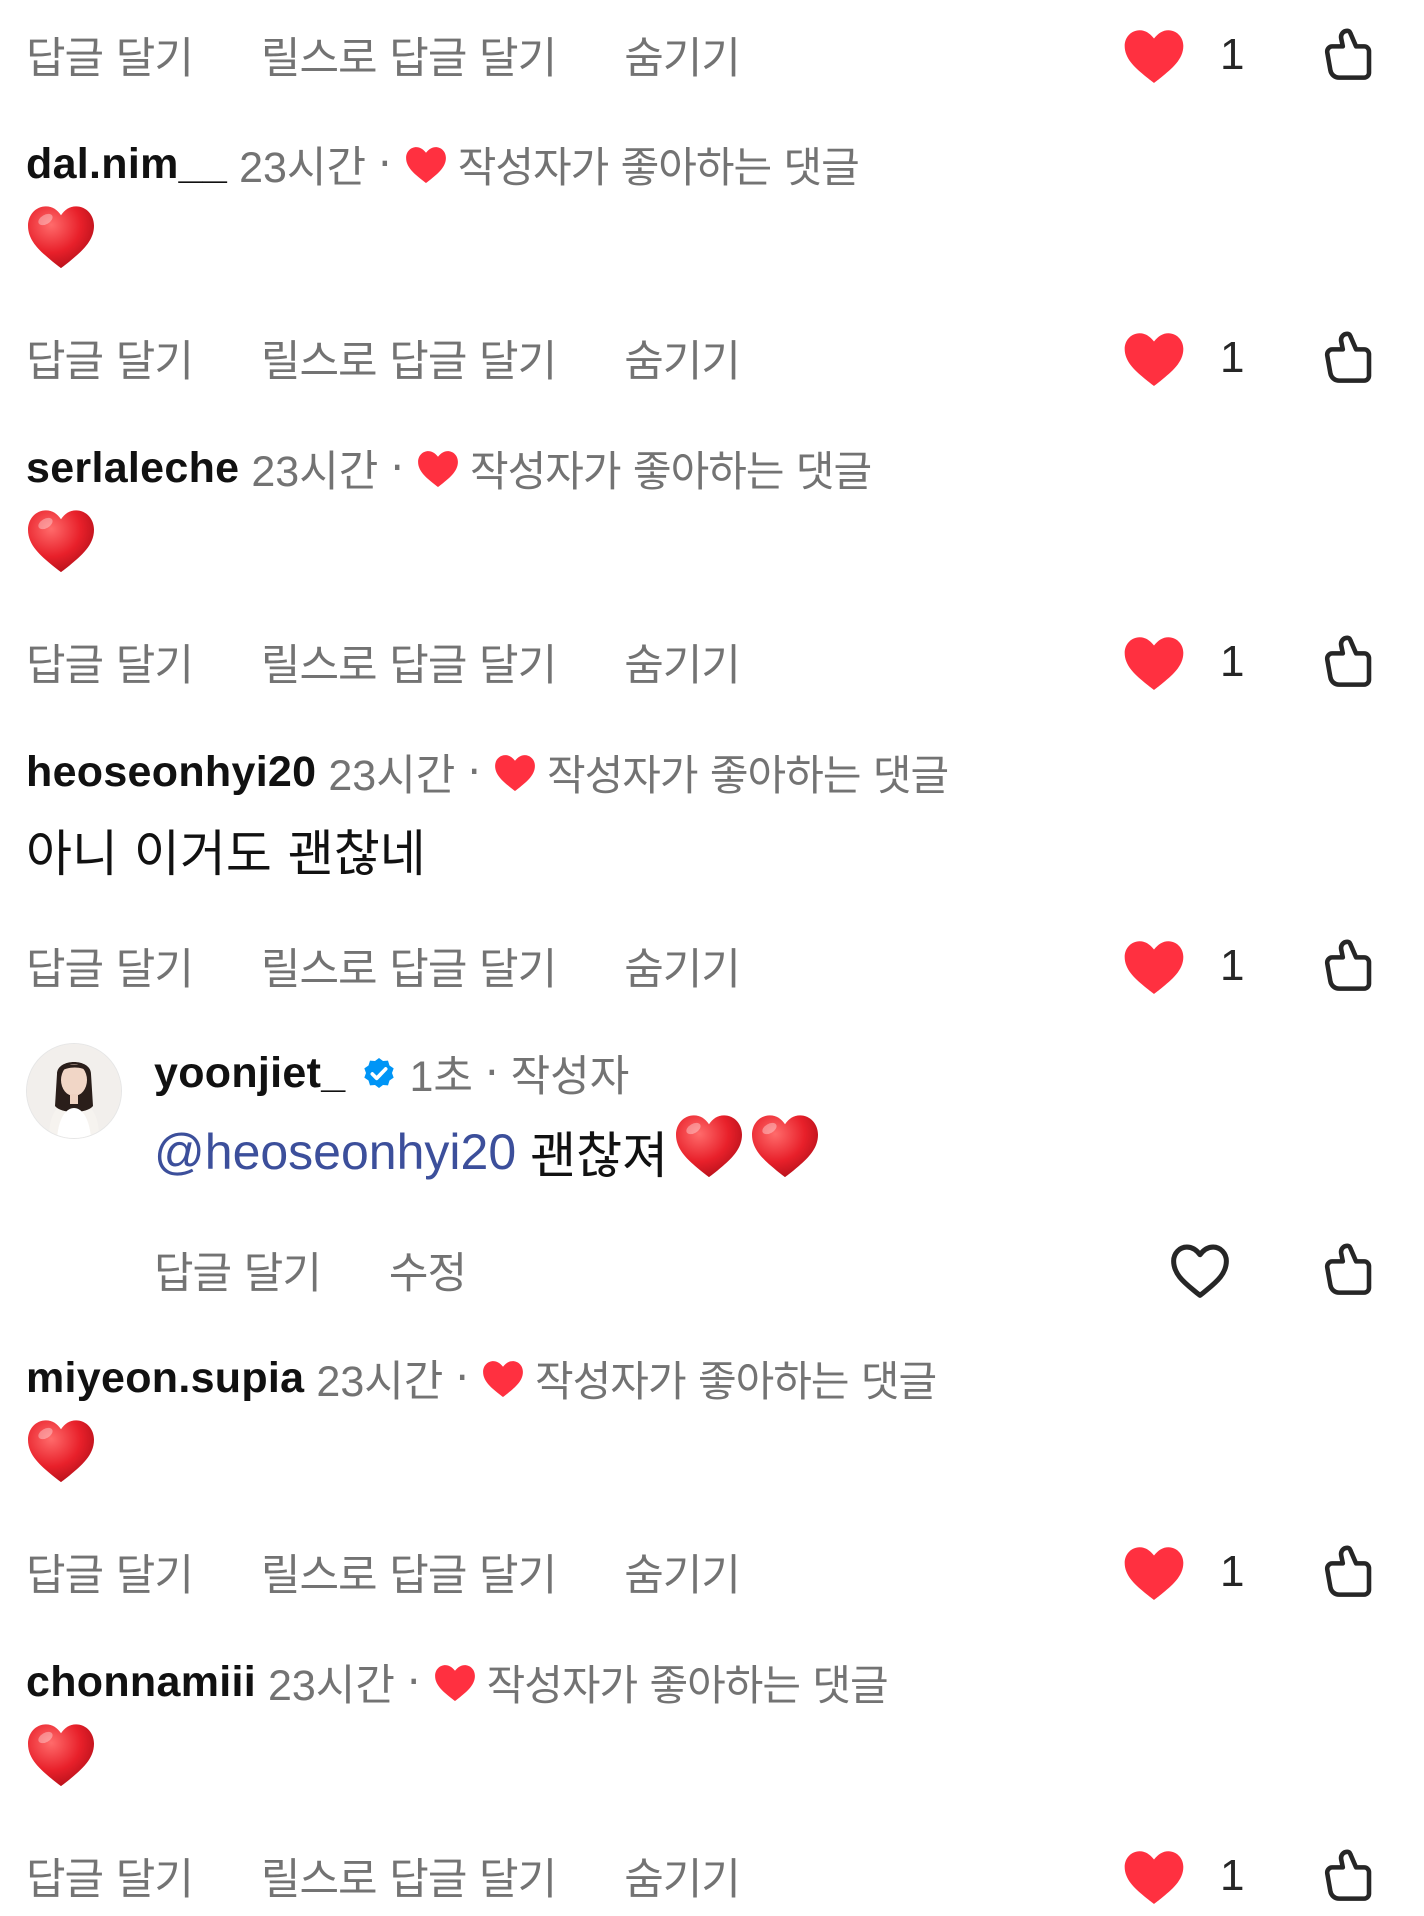  What do you see at coordinates (165, 1378) in the screenshot?
I see `comment-username: miyeon.supia` at bounding box center [165, 1378].